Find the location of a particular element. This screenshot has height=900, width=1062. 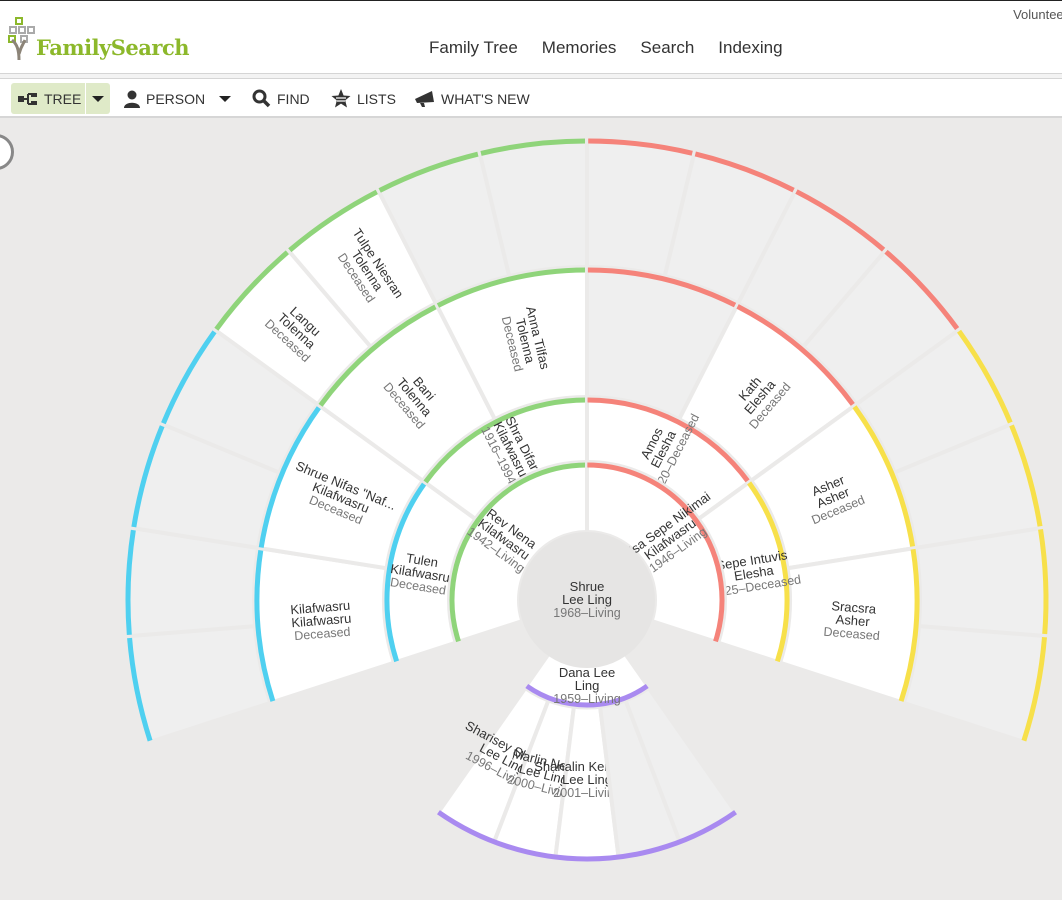

person-label: KilafwasruKilafwasruDeceased is located at coordinates (321, 620).